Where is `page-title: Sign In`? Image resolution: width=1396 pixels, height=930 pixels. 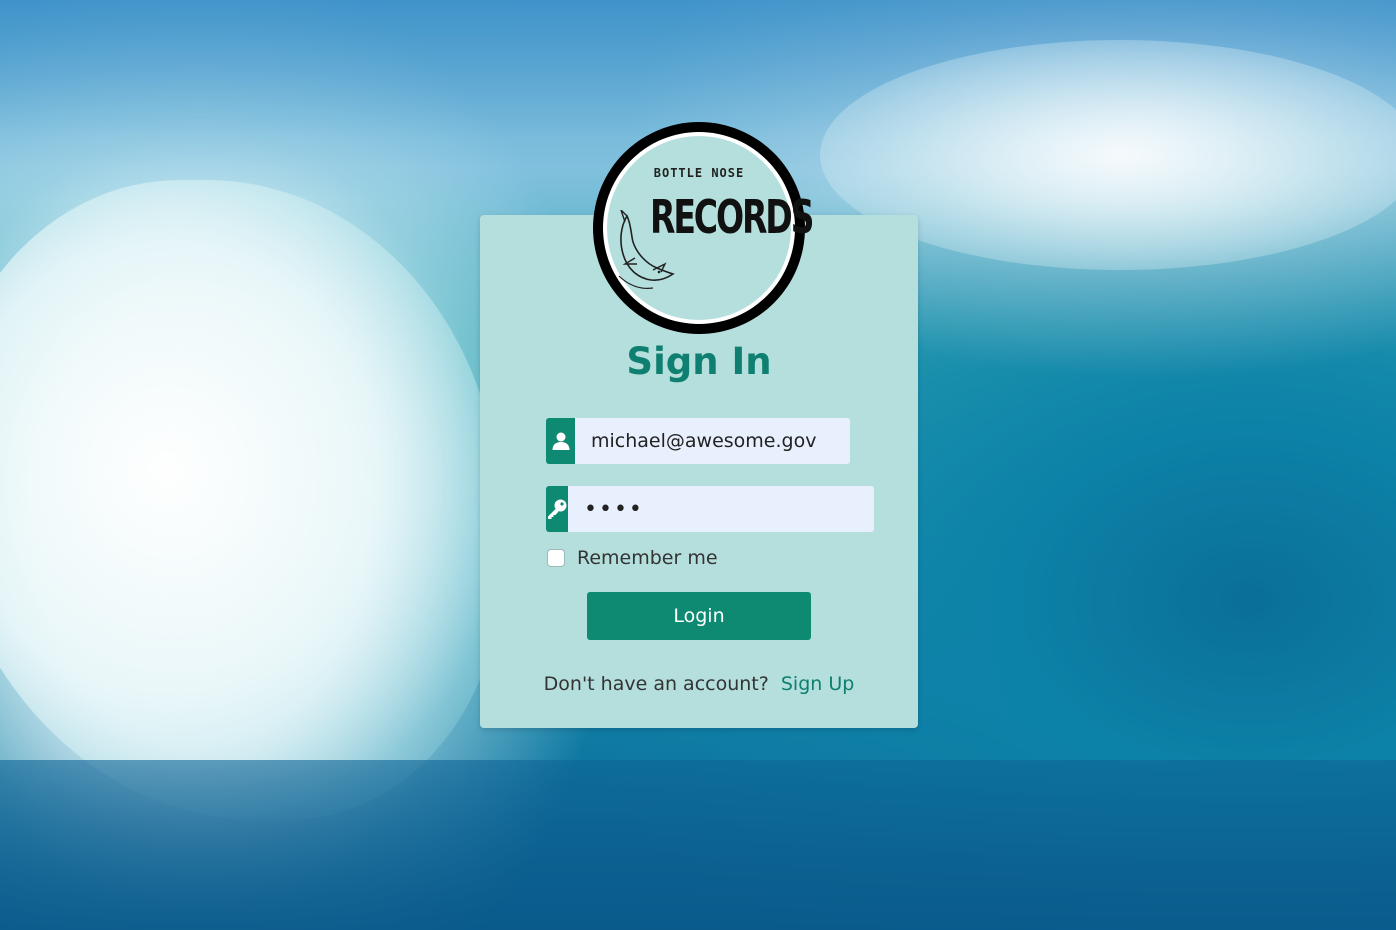 page-title: Sign In is located at coordinates (699, 361).